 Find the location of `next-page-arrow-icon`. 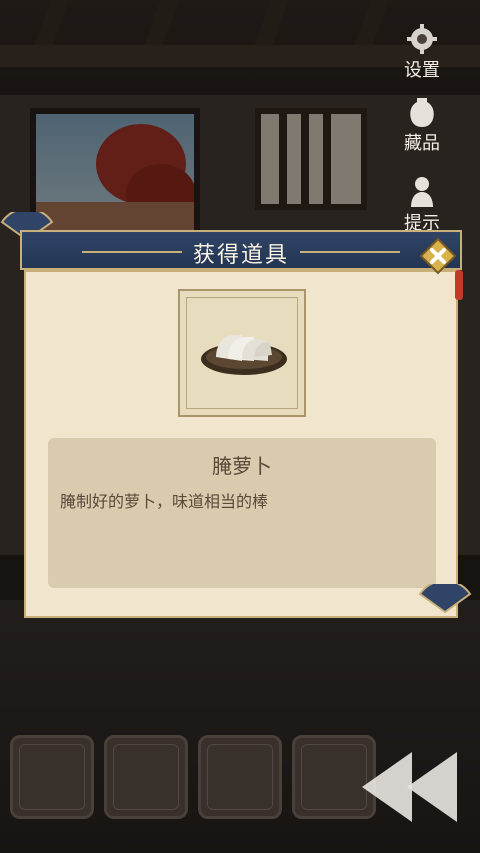

next-page-arrow-icon is located at coordinates (407, 787).